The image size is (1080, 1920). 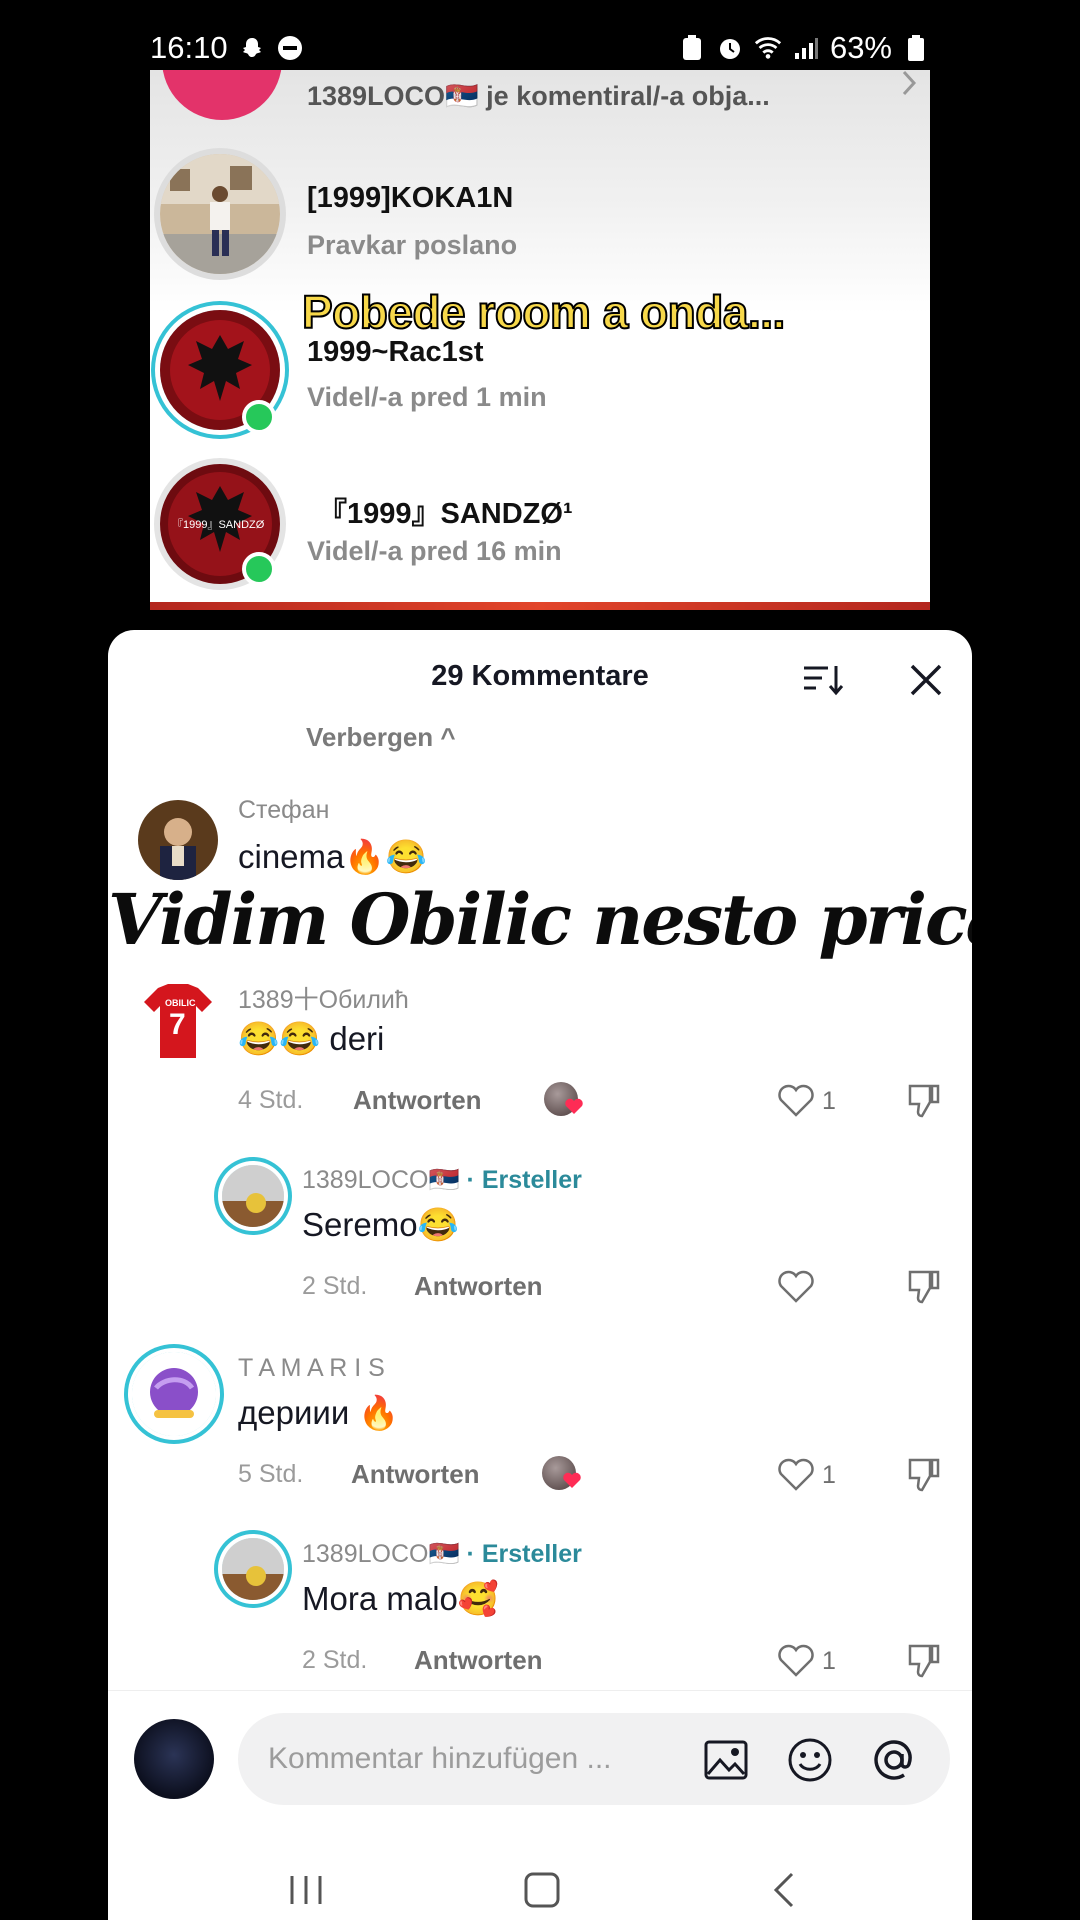 I want to click on chevron-right-icon, so click(x=910, y=84).